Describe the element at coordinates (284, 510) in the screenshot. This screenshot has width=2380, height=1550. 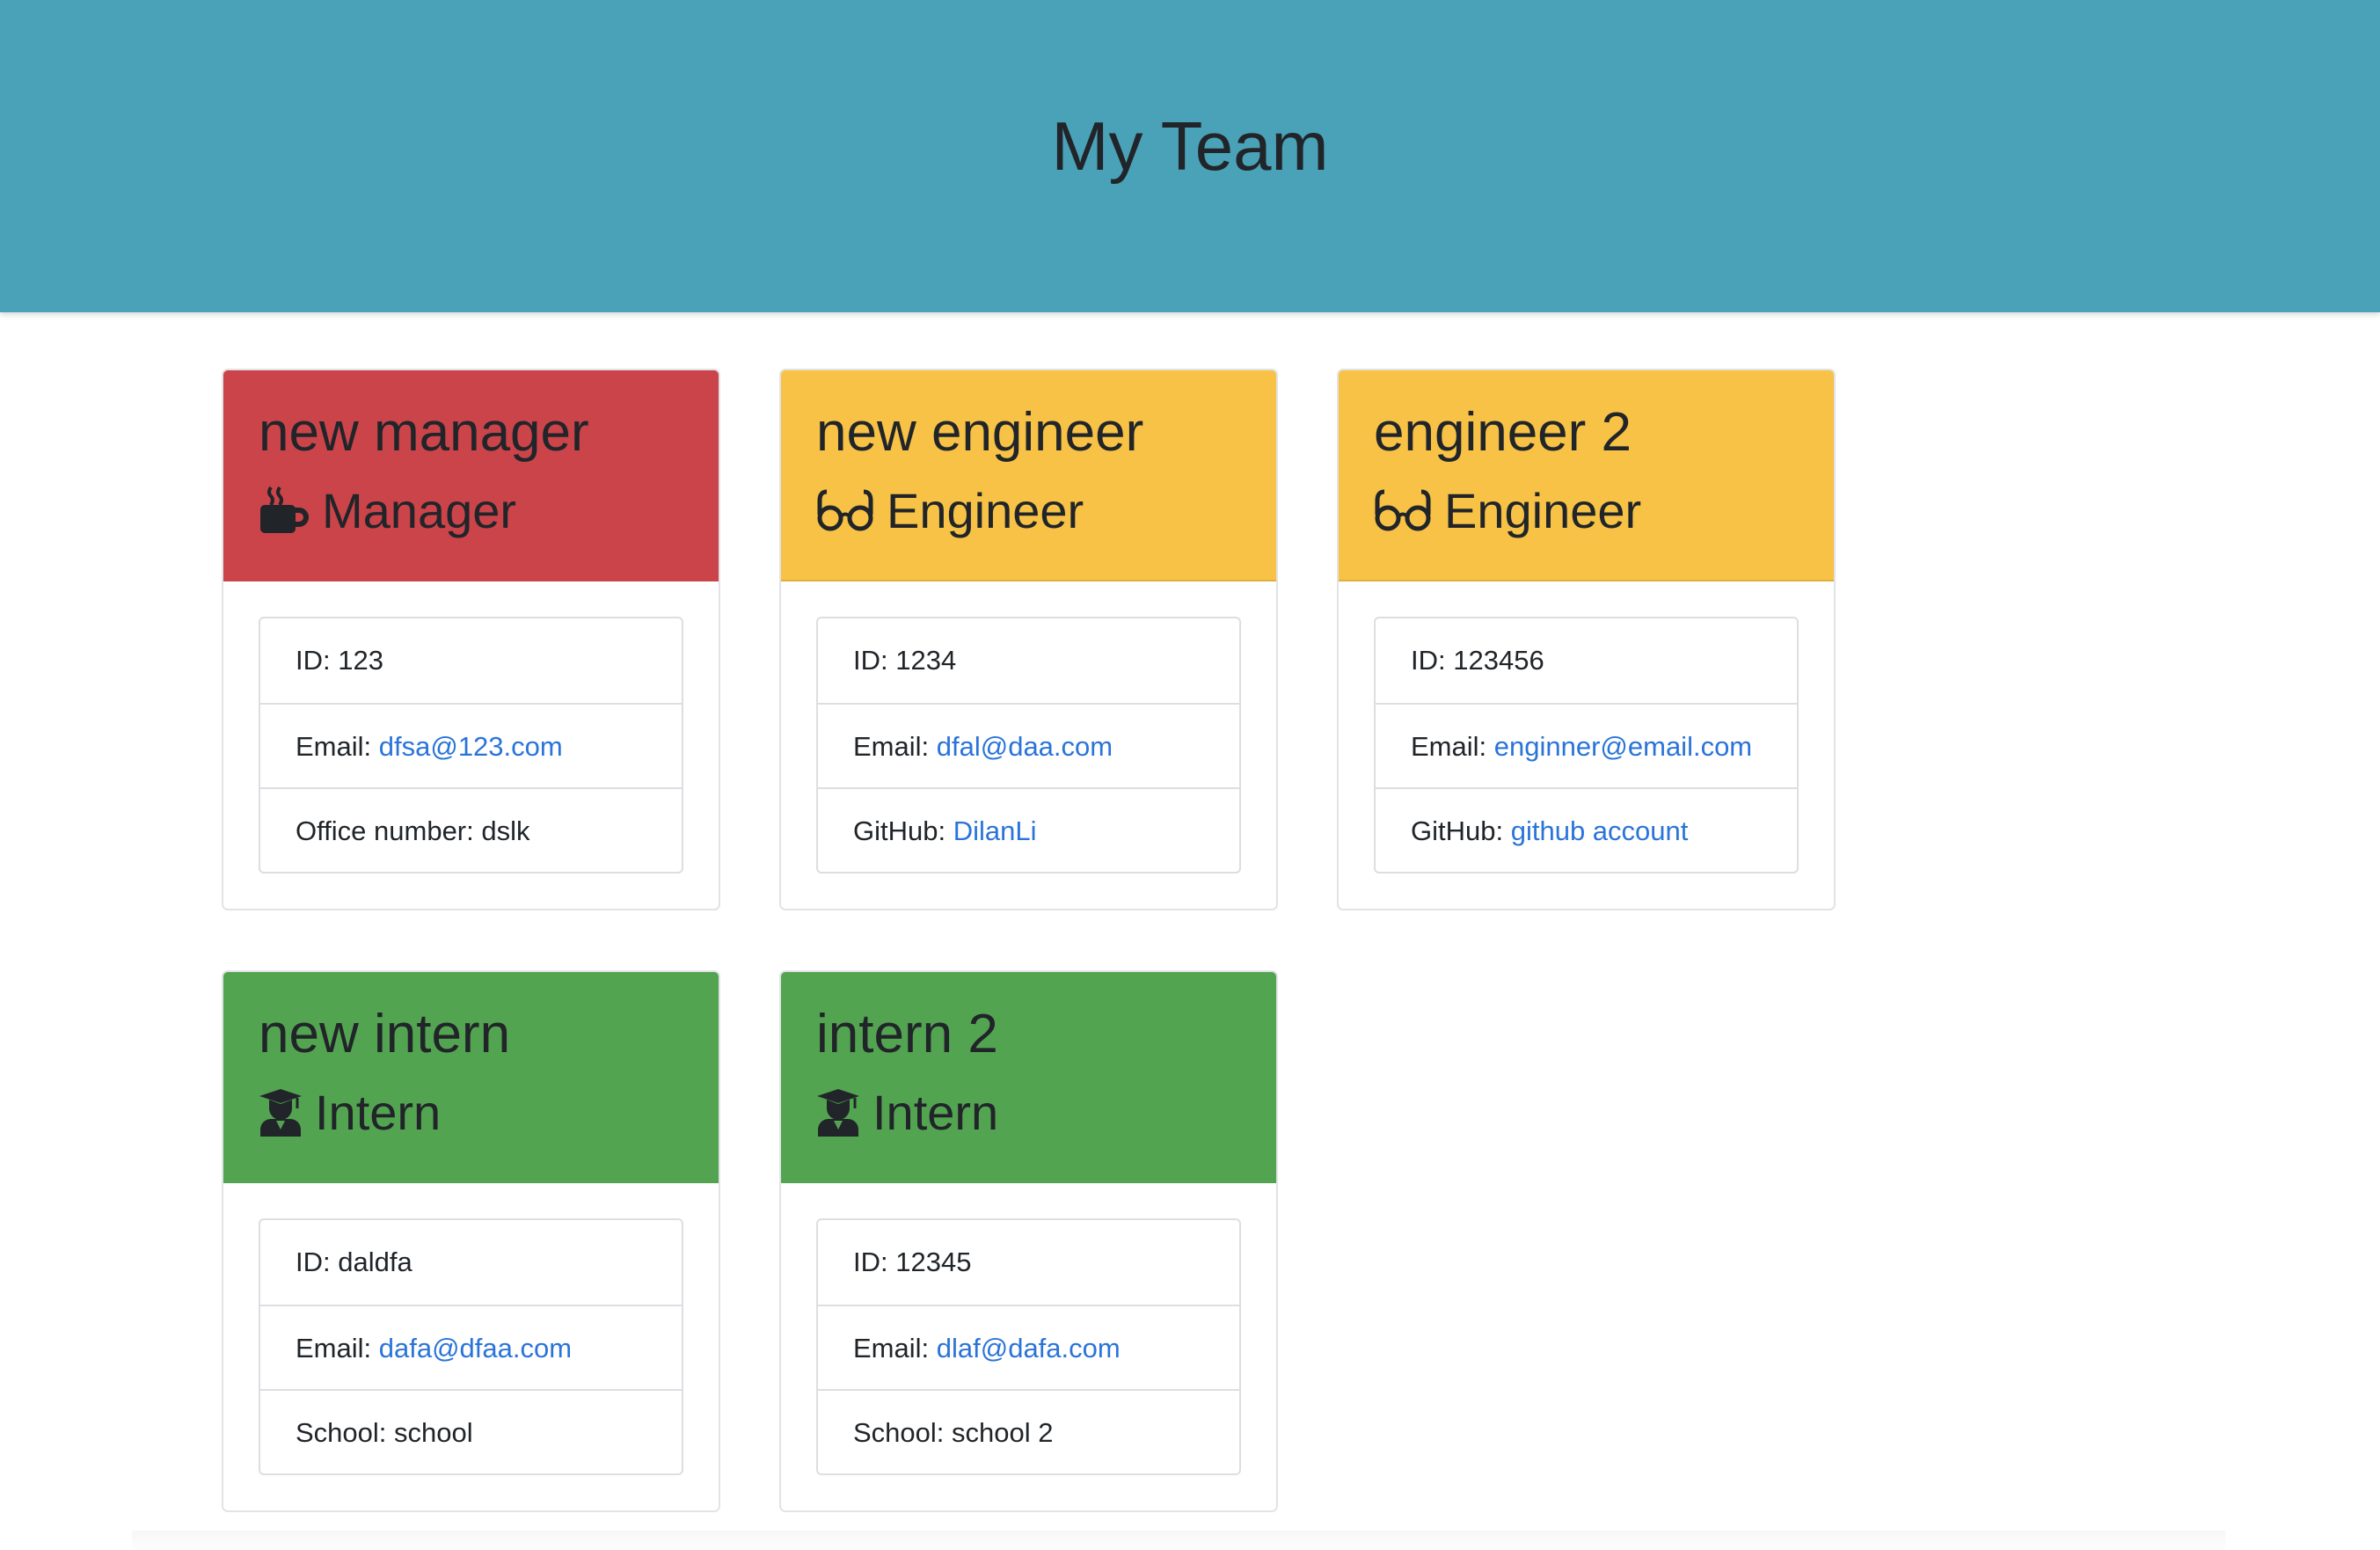
I see `coffee-icon` at that location.